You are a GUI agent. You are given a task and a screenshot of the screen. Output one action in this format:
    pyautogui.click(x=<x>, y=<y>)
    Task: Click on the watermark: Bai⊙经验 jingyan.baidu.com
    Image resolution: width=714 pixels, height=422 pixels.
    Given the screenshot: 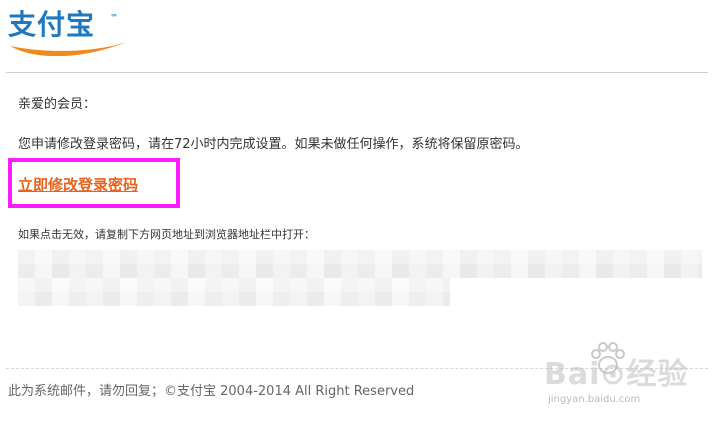 What is the action you would take?
    pyautogui.click(x=623, y=375)
    